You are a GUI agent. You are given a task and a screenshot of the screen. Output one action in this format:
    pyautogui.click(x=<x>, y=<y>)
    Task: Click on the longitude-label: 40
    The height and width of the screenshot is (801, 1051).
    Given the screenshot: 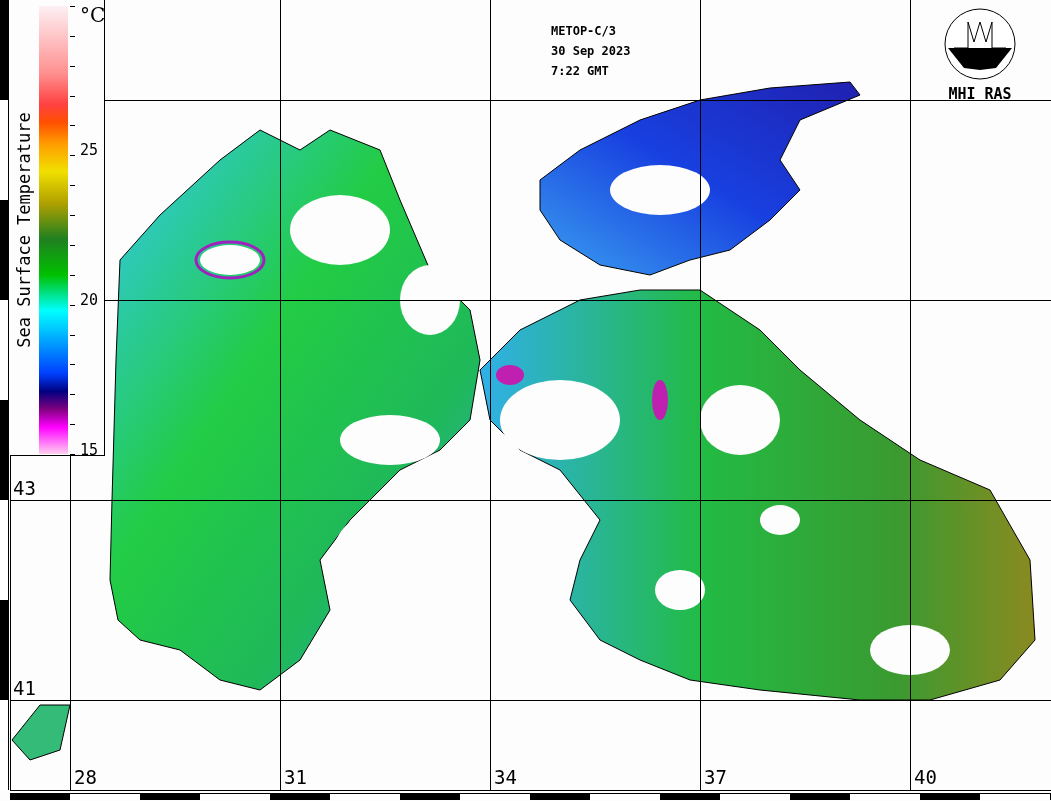 What is the action you would take?
    pyautogui.click(x=925, y=777)
    